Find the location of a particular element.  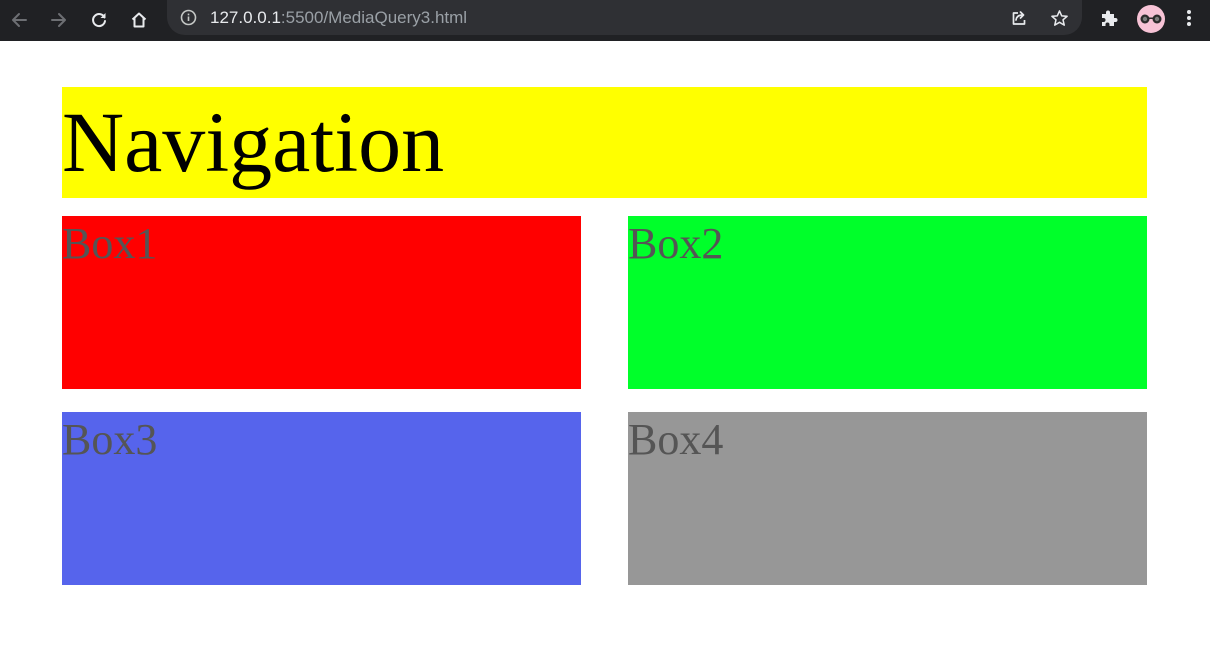

home-icon is located at coordinates (139, 20).